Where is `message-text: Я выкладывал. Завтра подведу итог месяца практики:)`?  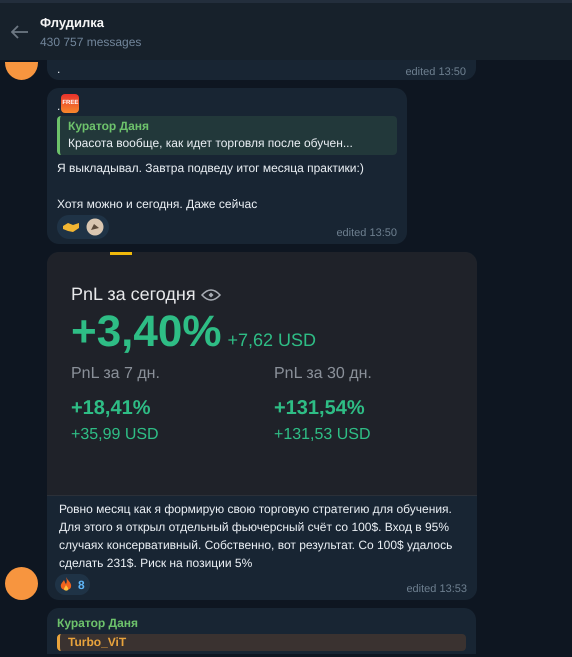
message-text: Я выкладывал. Завтра подведу итог месяца практики:) is located at coordinates (211, 168).